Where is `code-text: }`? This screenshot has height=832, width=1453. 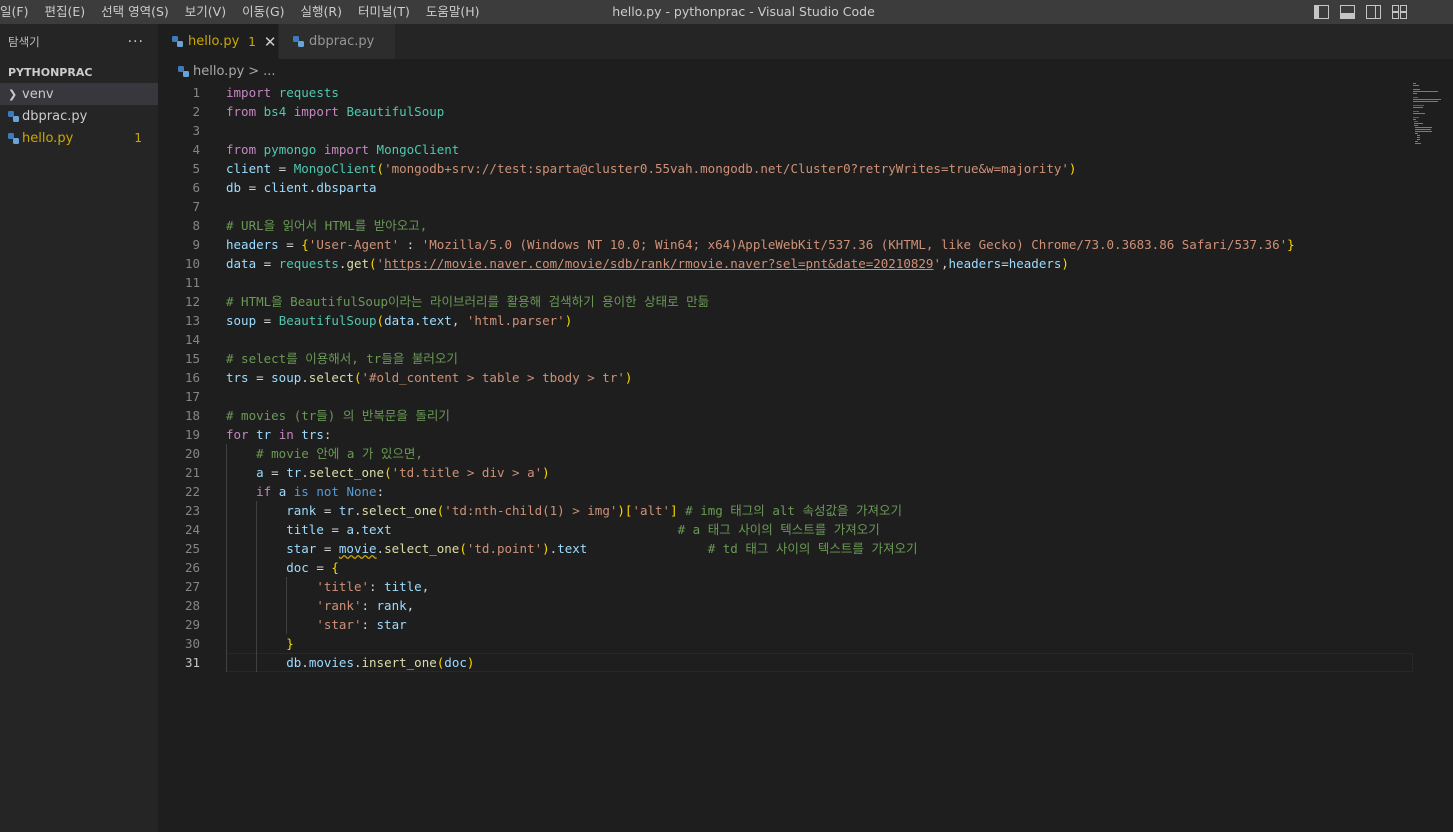
code-text: } is located at coordinates (290, 643).